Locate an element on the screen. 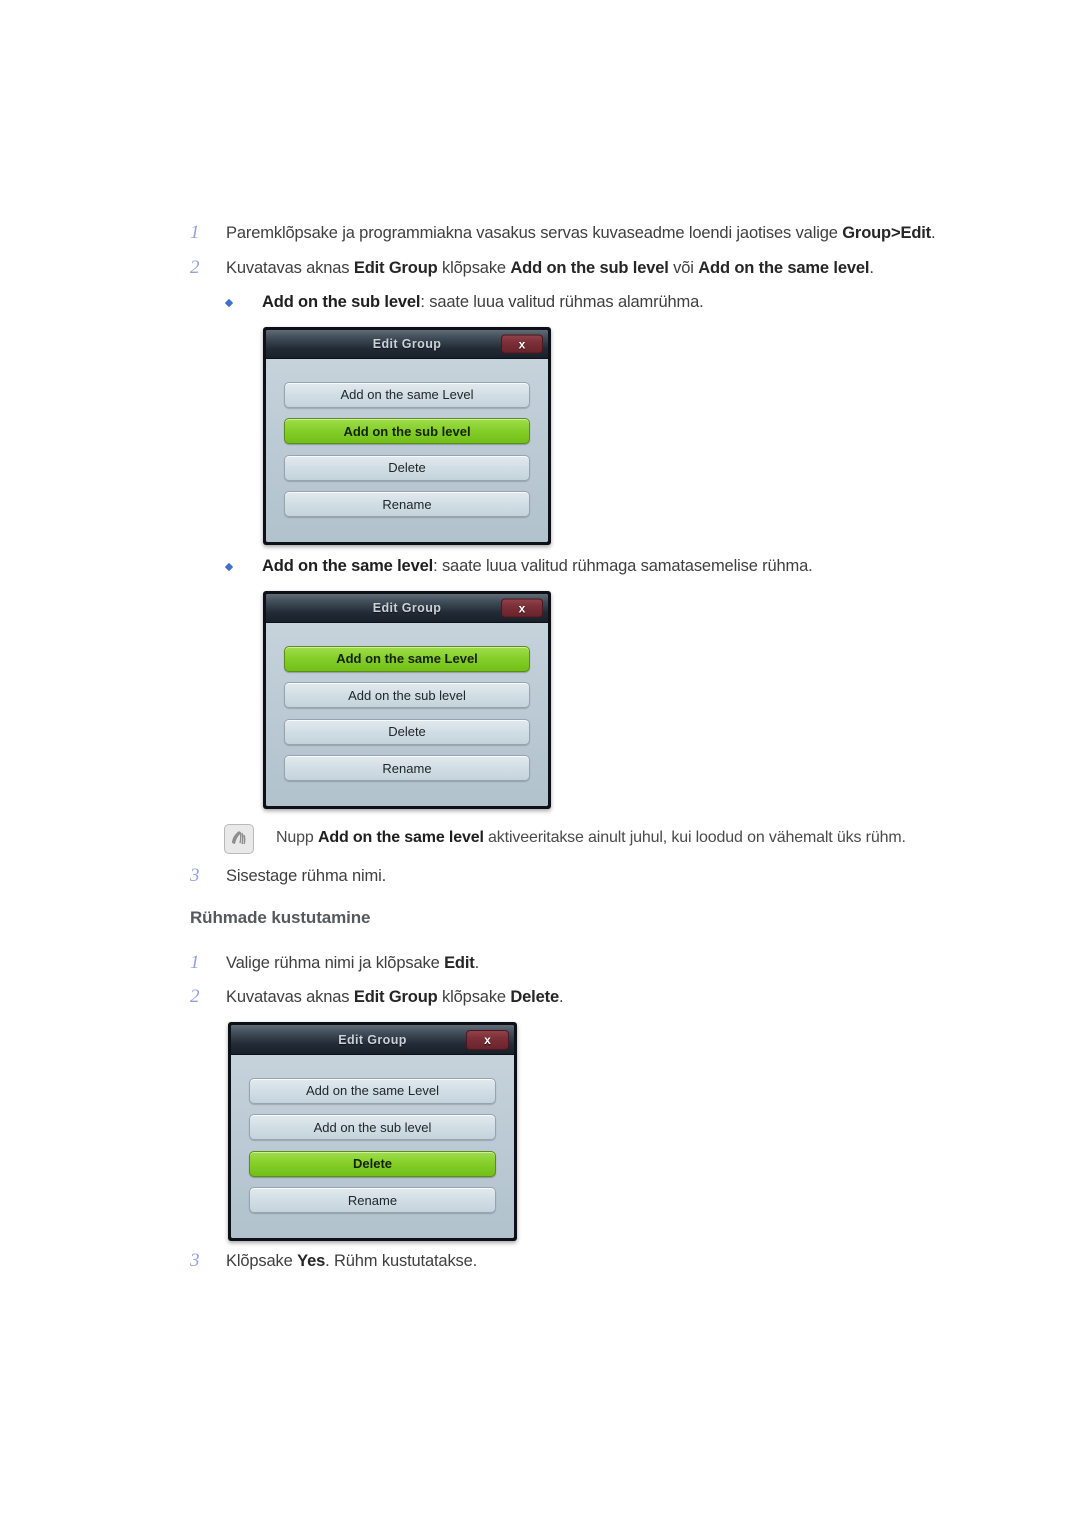  note-hand-icon is located at coordinates (239, 839).